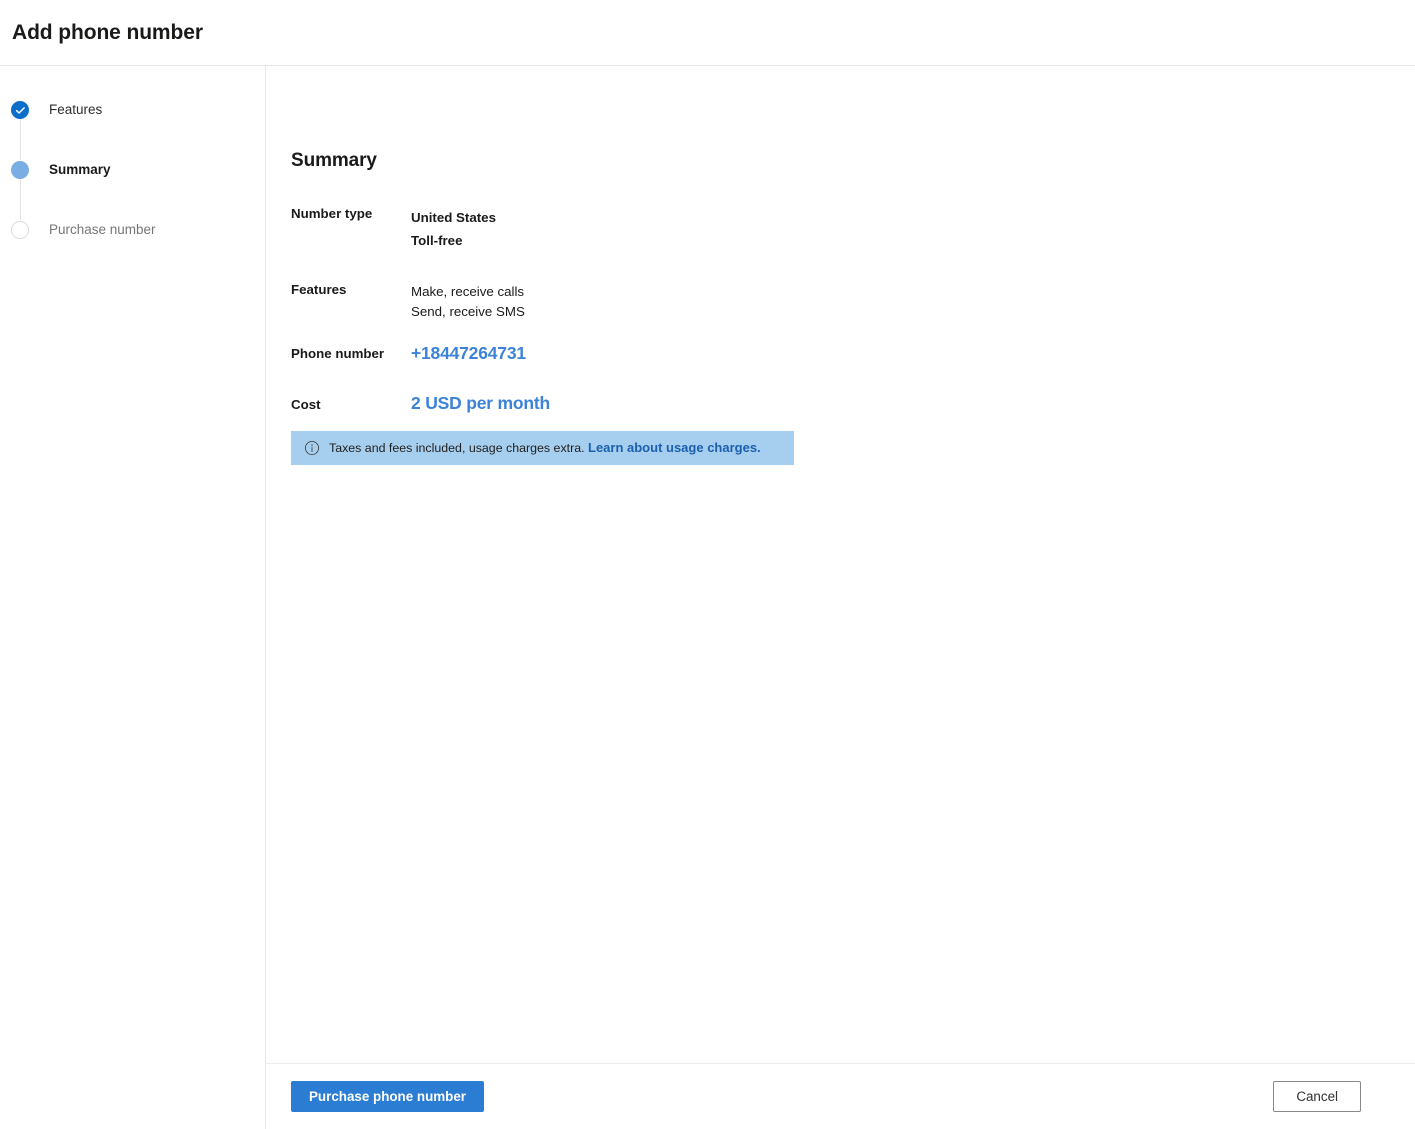 This screenshot has height=1129, width=1415. I want to click on dialog-header: Add phone number, so click(707, 33).